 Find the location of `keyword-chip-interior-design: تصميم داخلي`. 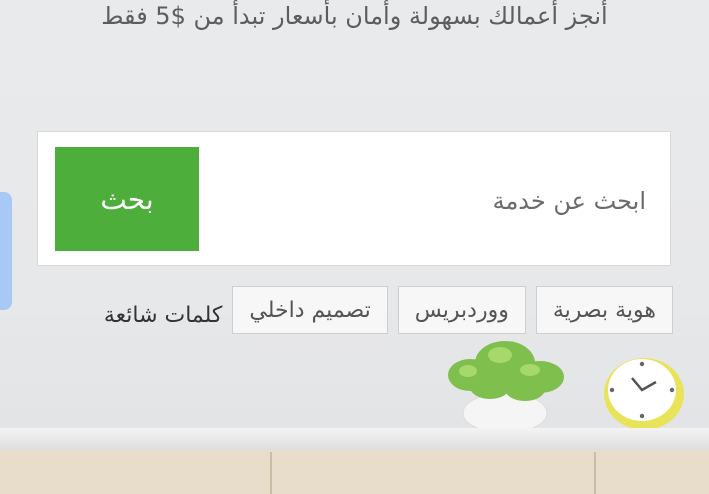

keyword-chip-interior-design: تصميم داخلي is located at coordinates (310, 310).